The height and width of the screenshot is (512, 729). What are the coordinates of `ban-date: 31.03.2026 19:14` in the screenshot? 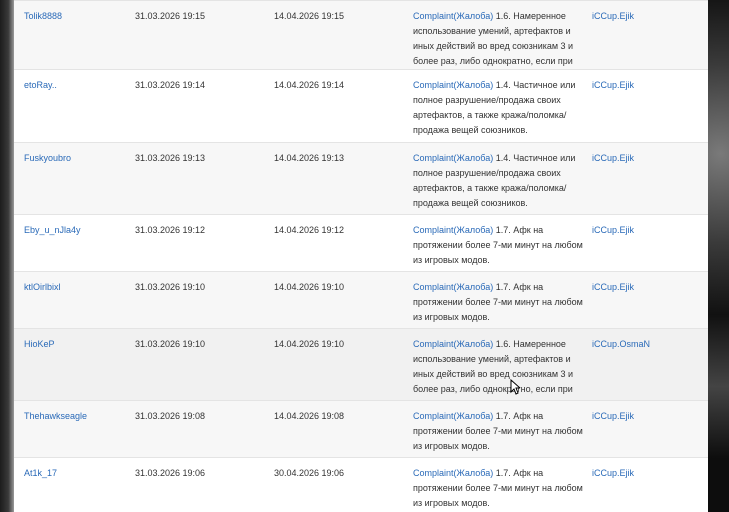 It's located at (170, 85).